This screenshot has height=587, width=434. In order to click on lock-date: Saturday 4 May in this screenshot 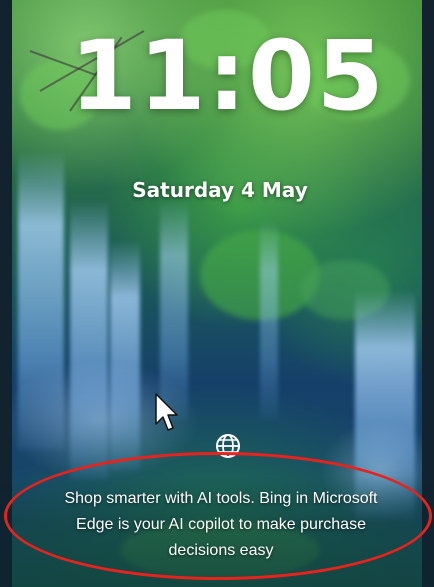, I will do `click(220, 190)`.